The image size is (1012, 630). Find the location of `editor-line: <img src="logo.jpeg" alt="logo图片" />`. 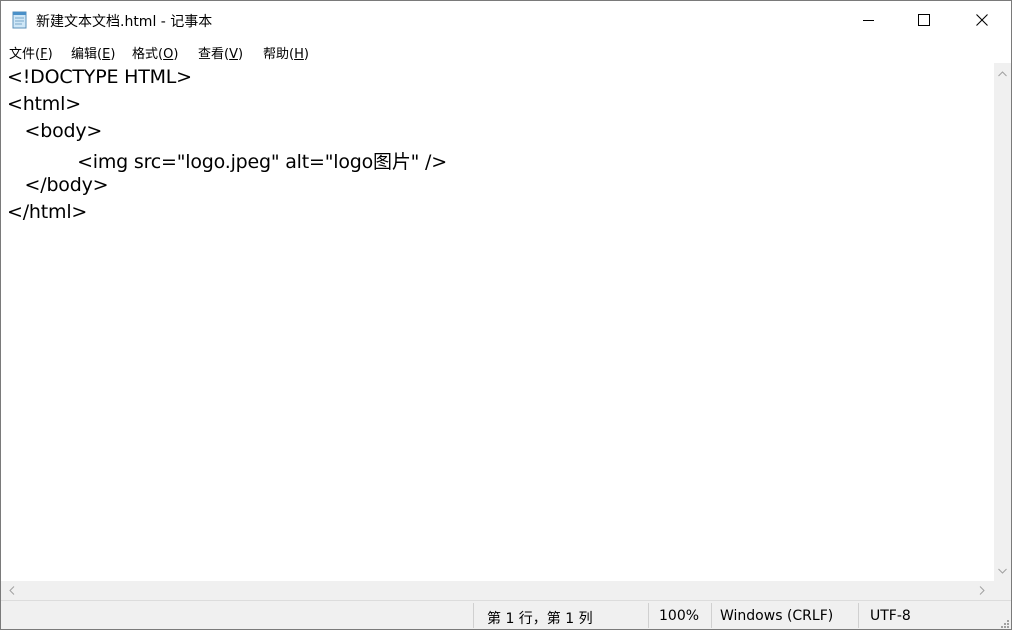

editor-line: <img src="logo.jpeg" alt="logo图片" /> is located at coordinates (227, 162).